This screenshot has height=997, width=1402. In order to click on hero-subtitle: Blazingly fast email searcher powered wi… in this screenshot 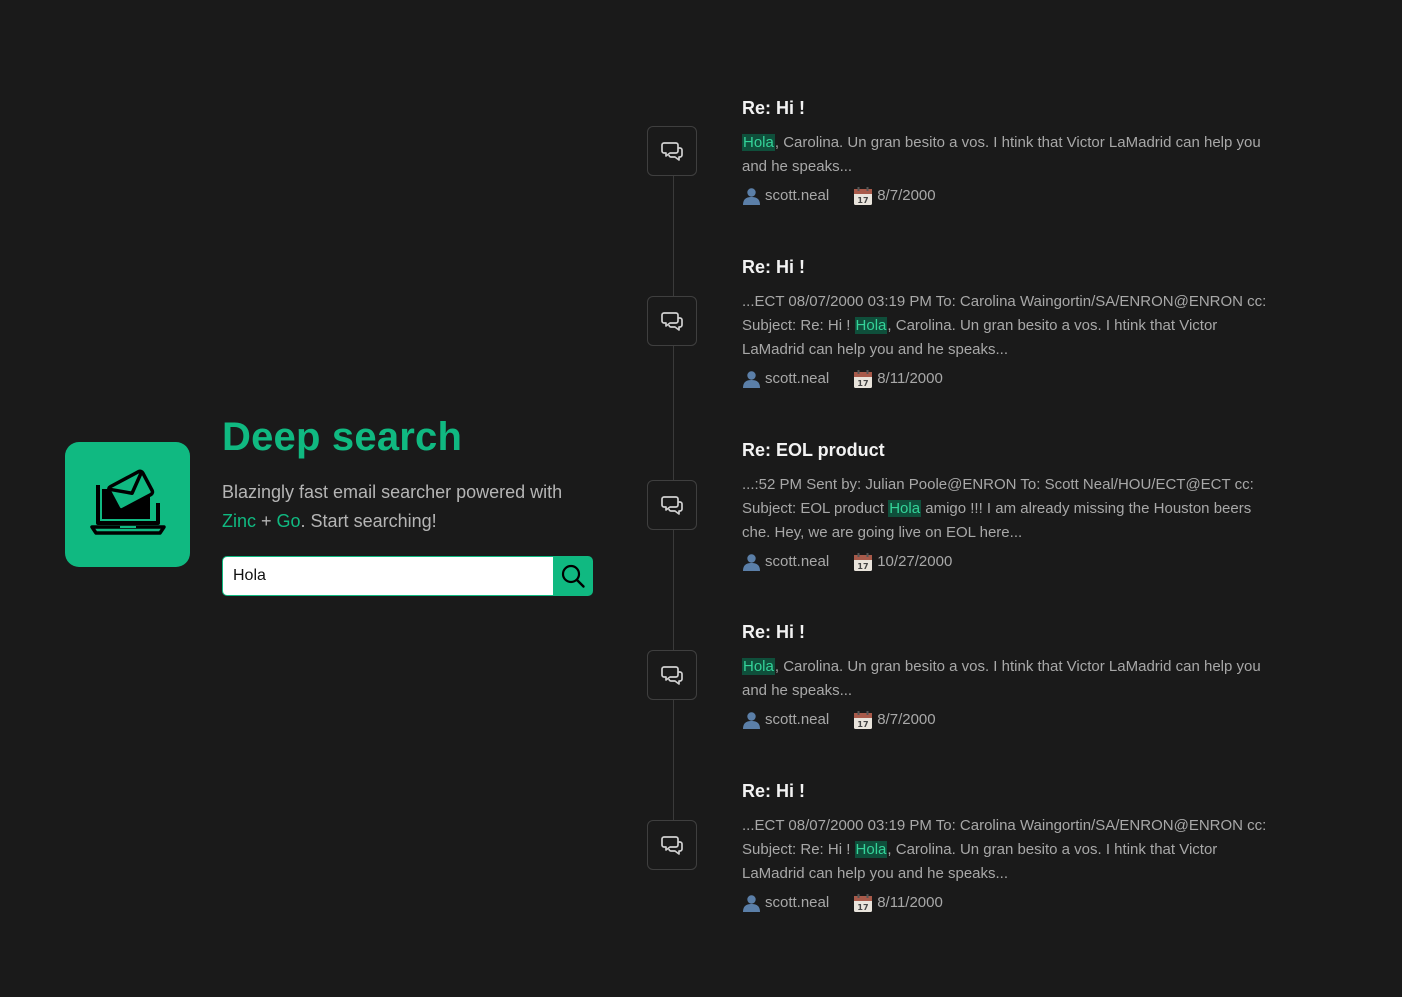, I will do `click(408, 507)`.